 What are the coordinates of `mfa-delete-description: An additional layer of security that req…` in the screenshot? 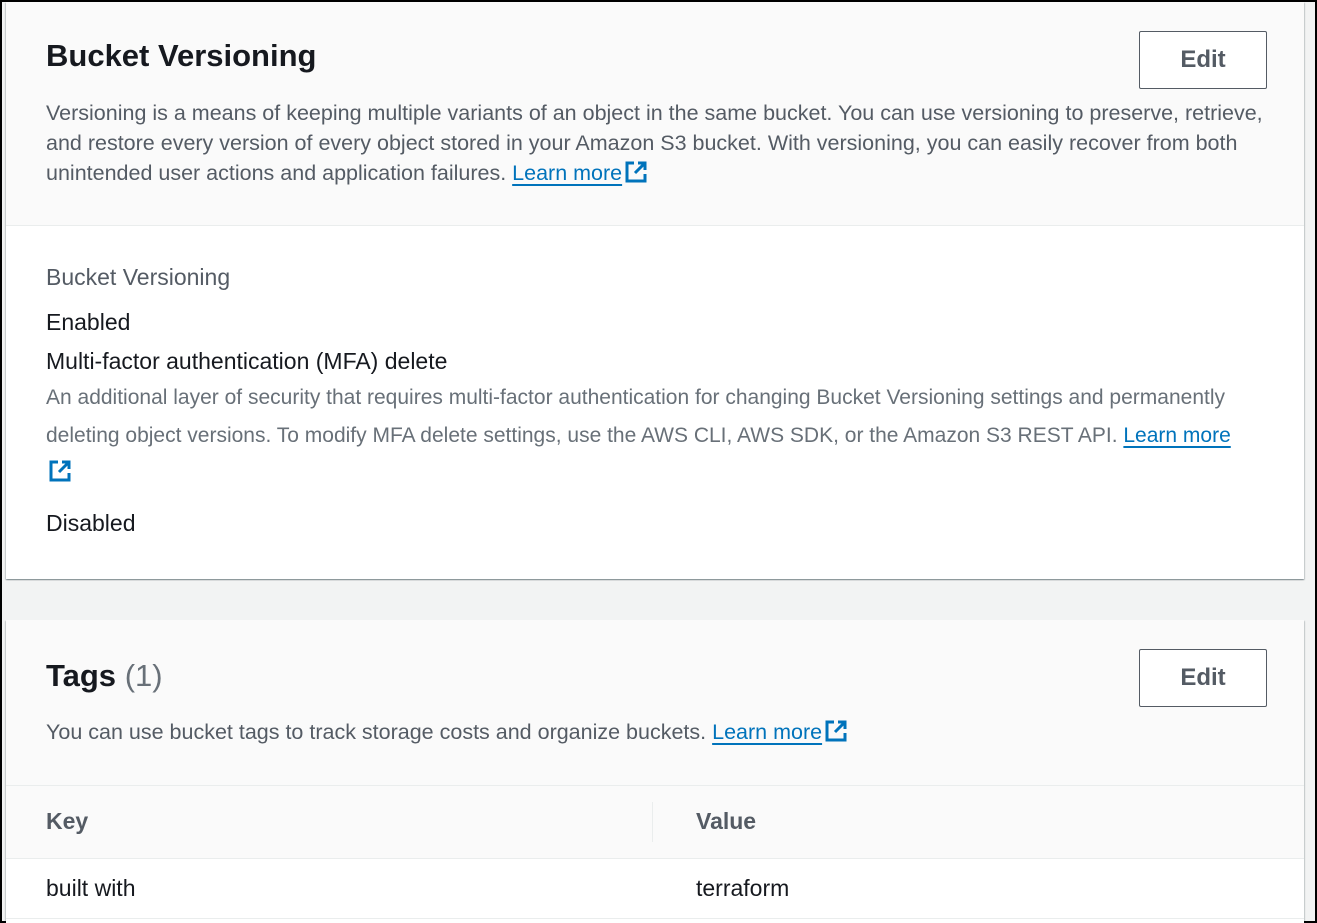 It's located at (646, 435).